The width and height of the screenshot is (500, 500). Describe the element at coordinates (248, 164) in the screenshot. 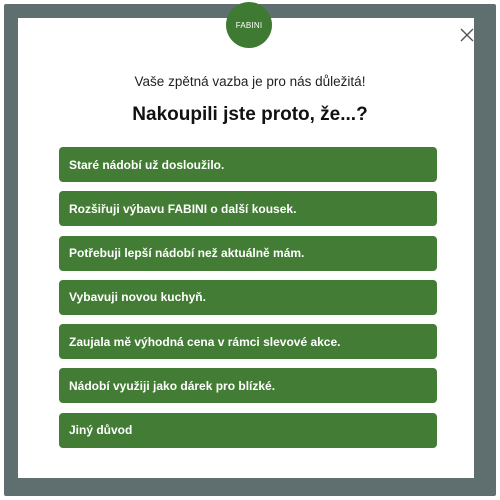

I see `answer-option-old-cookware: Staré nádobí už dosloužilo.` at that location.